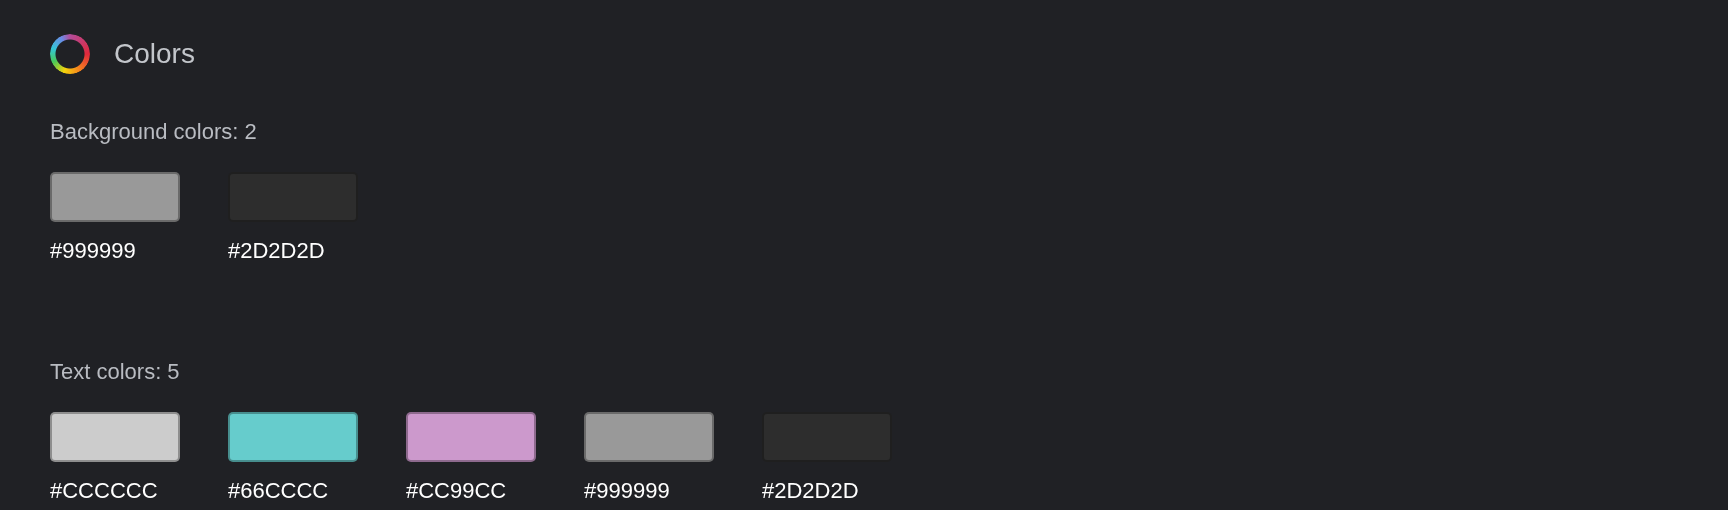 The image size is (1728, 510). What do you see at coordinates (154, 54) in the screenshot?
I see `page-title: Colors` at bounding box center [154, 54].